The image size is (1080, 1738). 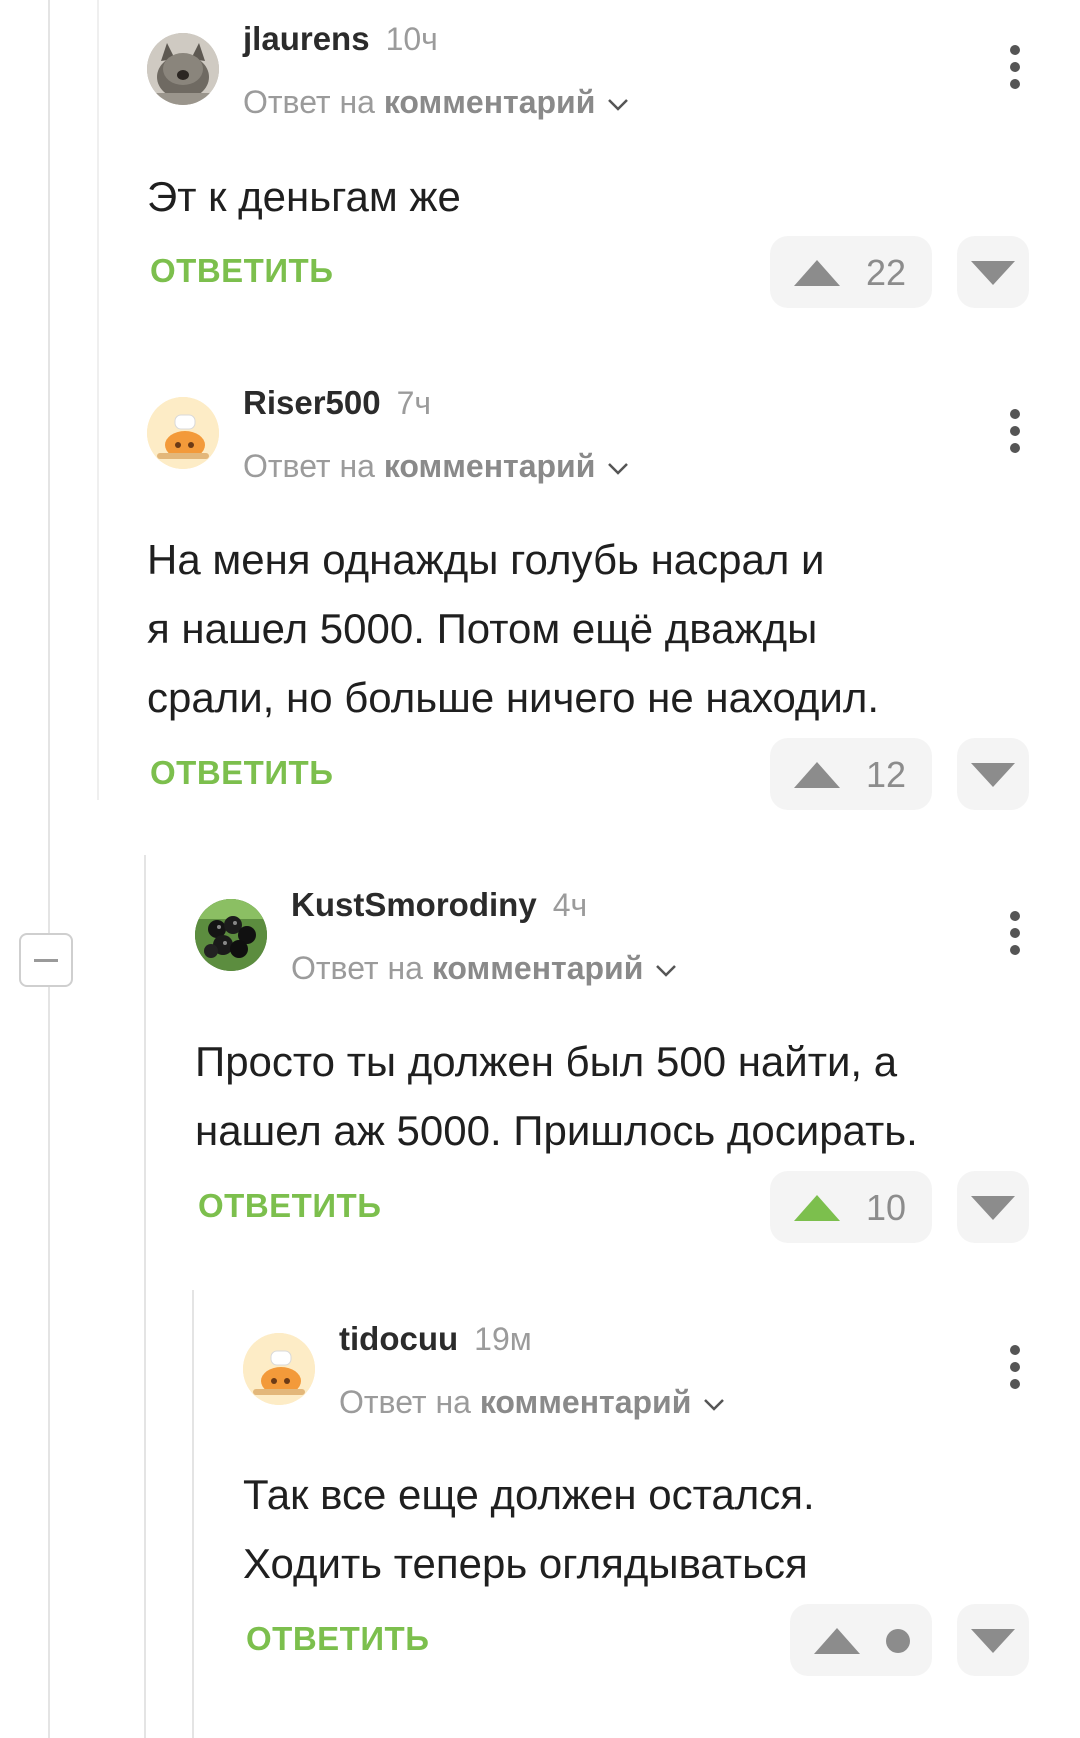 What do you see at coordinates (340, 39) in the screenshot?
I see `username: jlaurens 10ч` at bounding box center [340, 39].